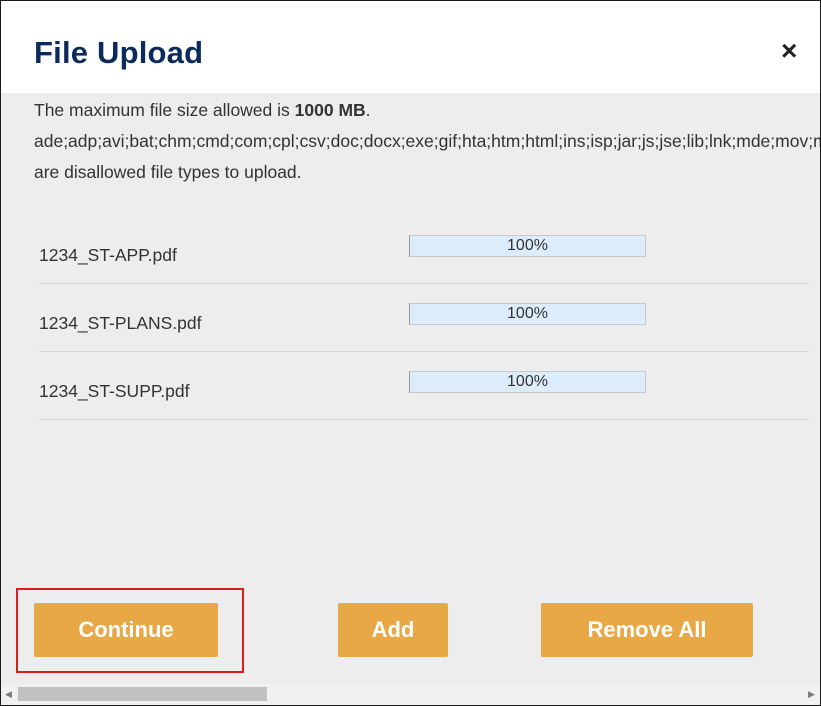 The height and width of the screenshot is (706, 821). What do you see at coordinates (142, 694) in the screenshot?
I see `scrollbar-thumb` at bounding box center [142, 694].